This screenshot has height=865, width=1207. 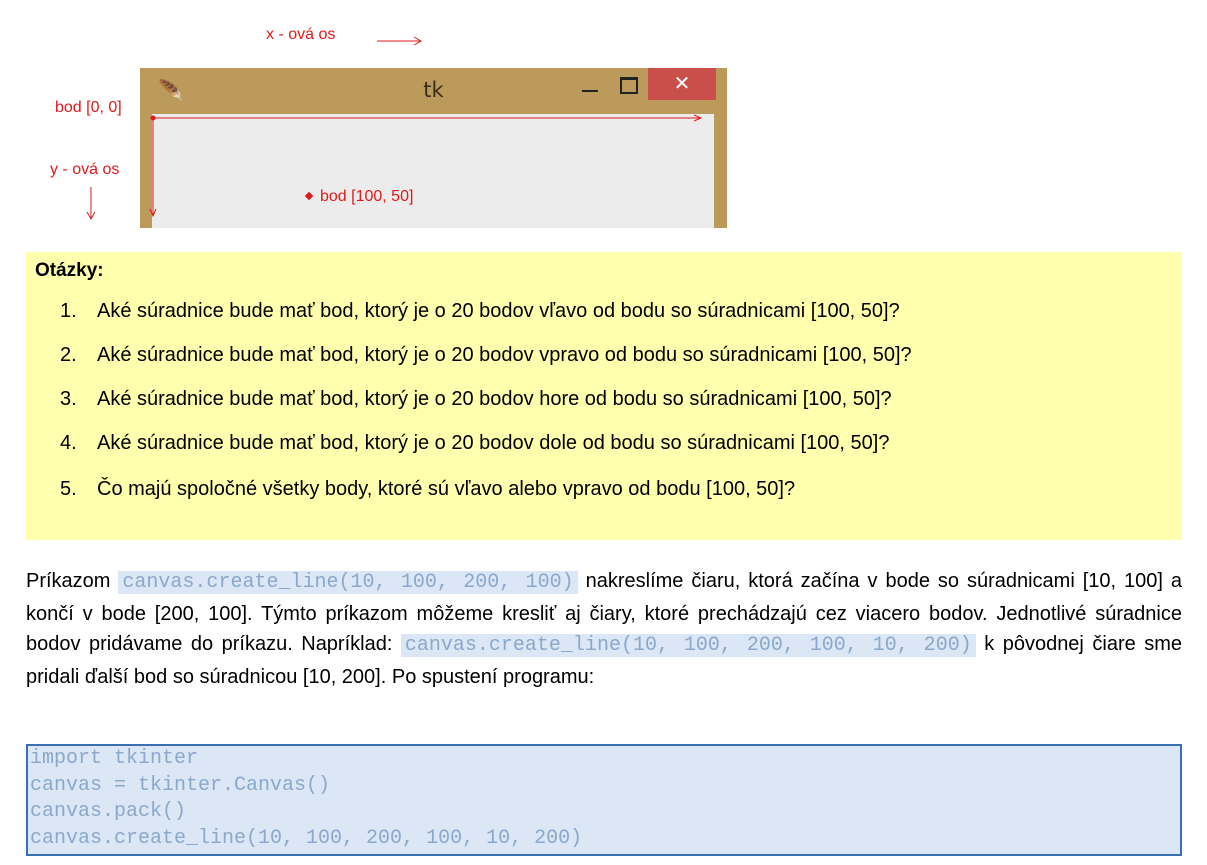 I want to click on x-axis-arrow, so click(x=400, y=41).